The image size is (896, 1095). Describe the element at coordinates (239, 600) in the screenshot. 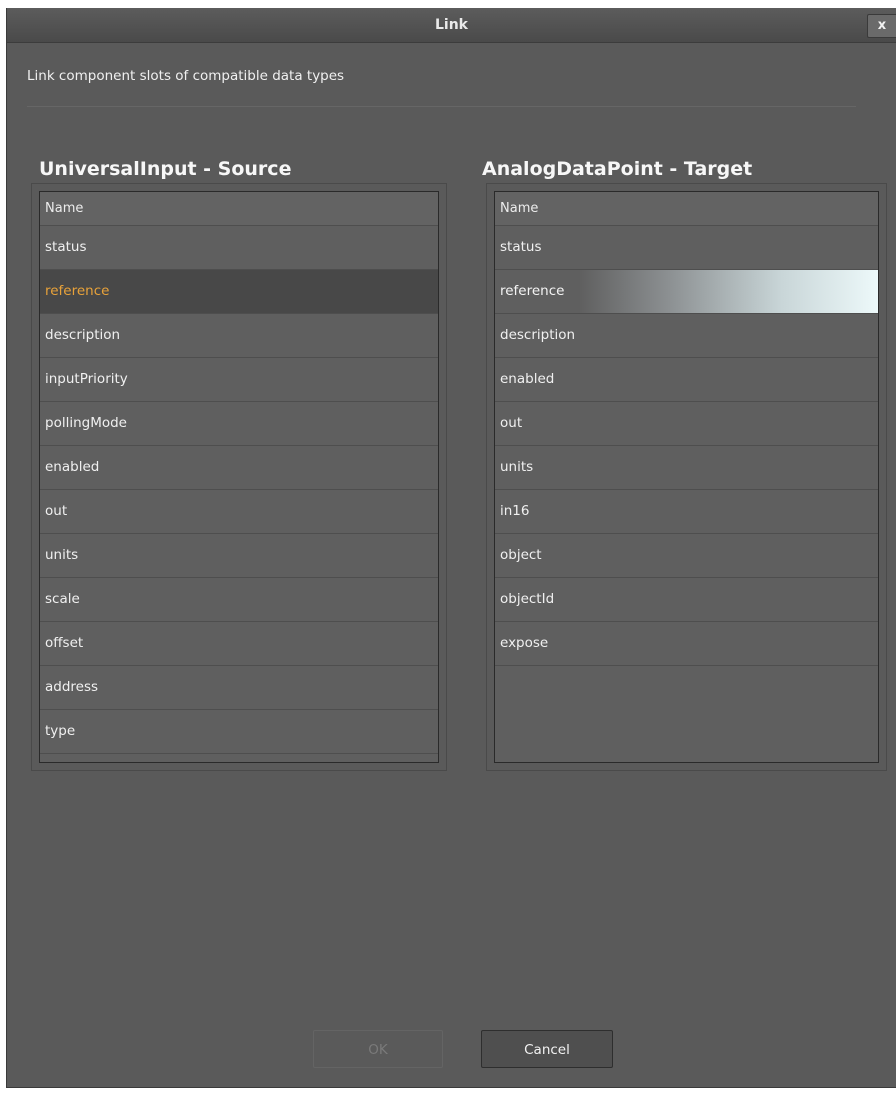

I see `source-slot-row: scale` at that location.